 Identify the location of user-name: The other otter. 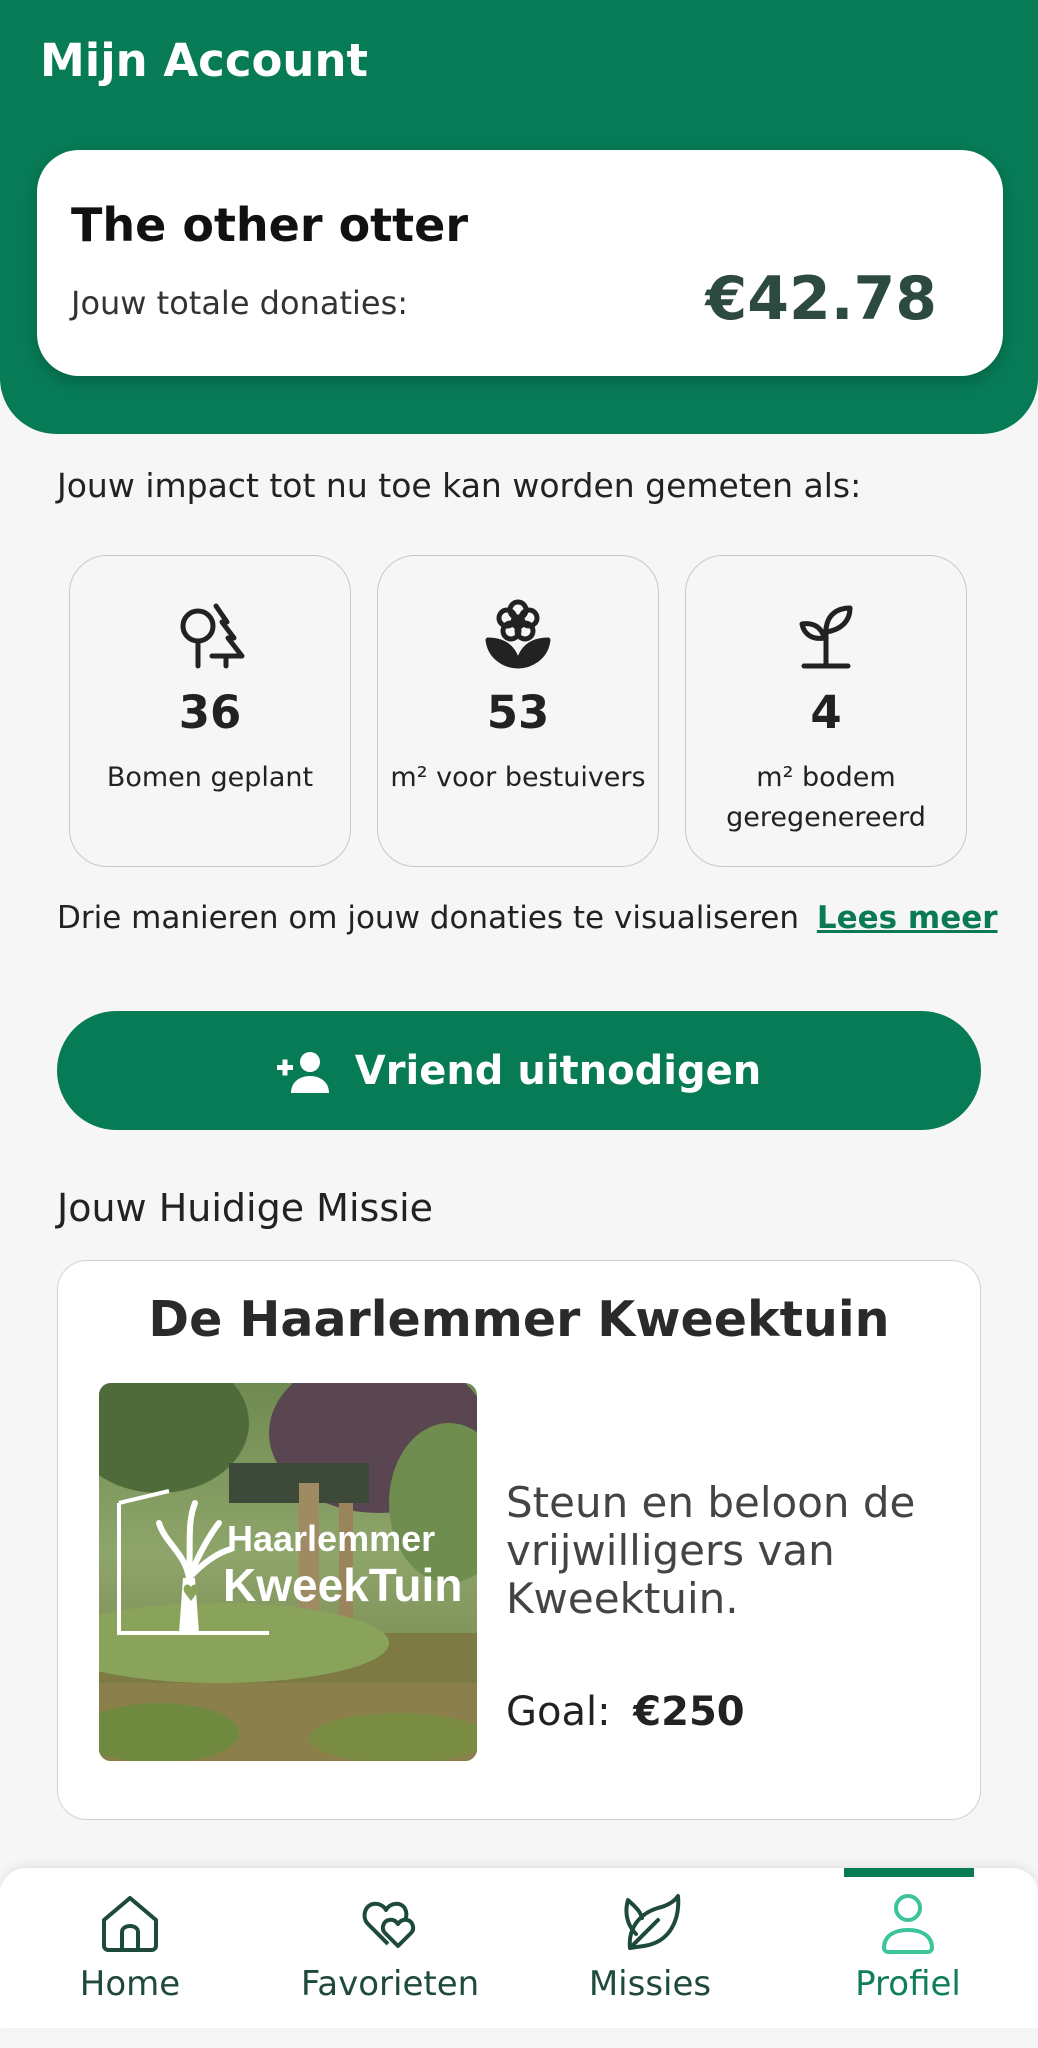
(270, 225).